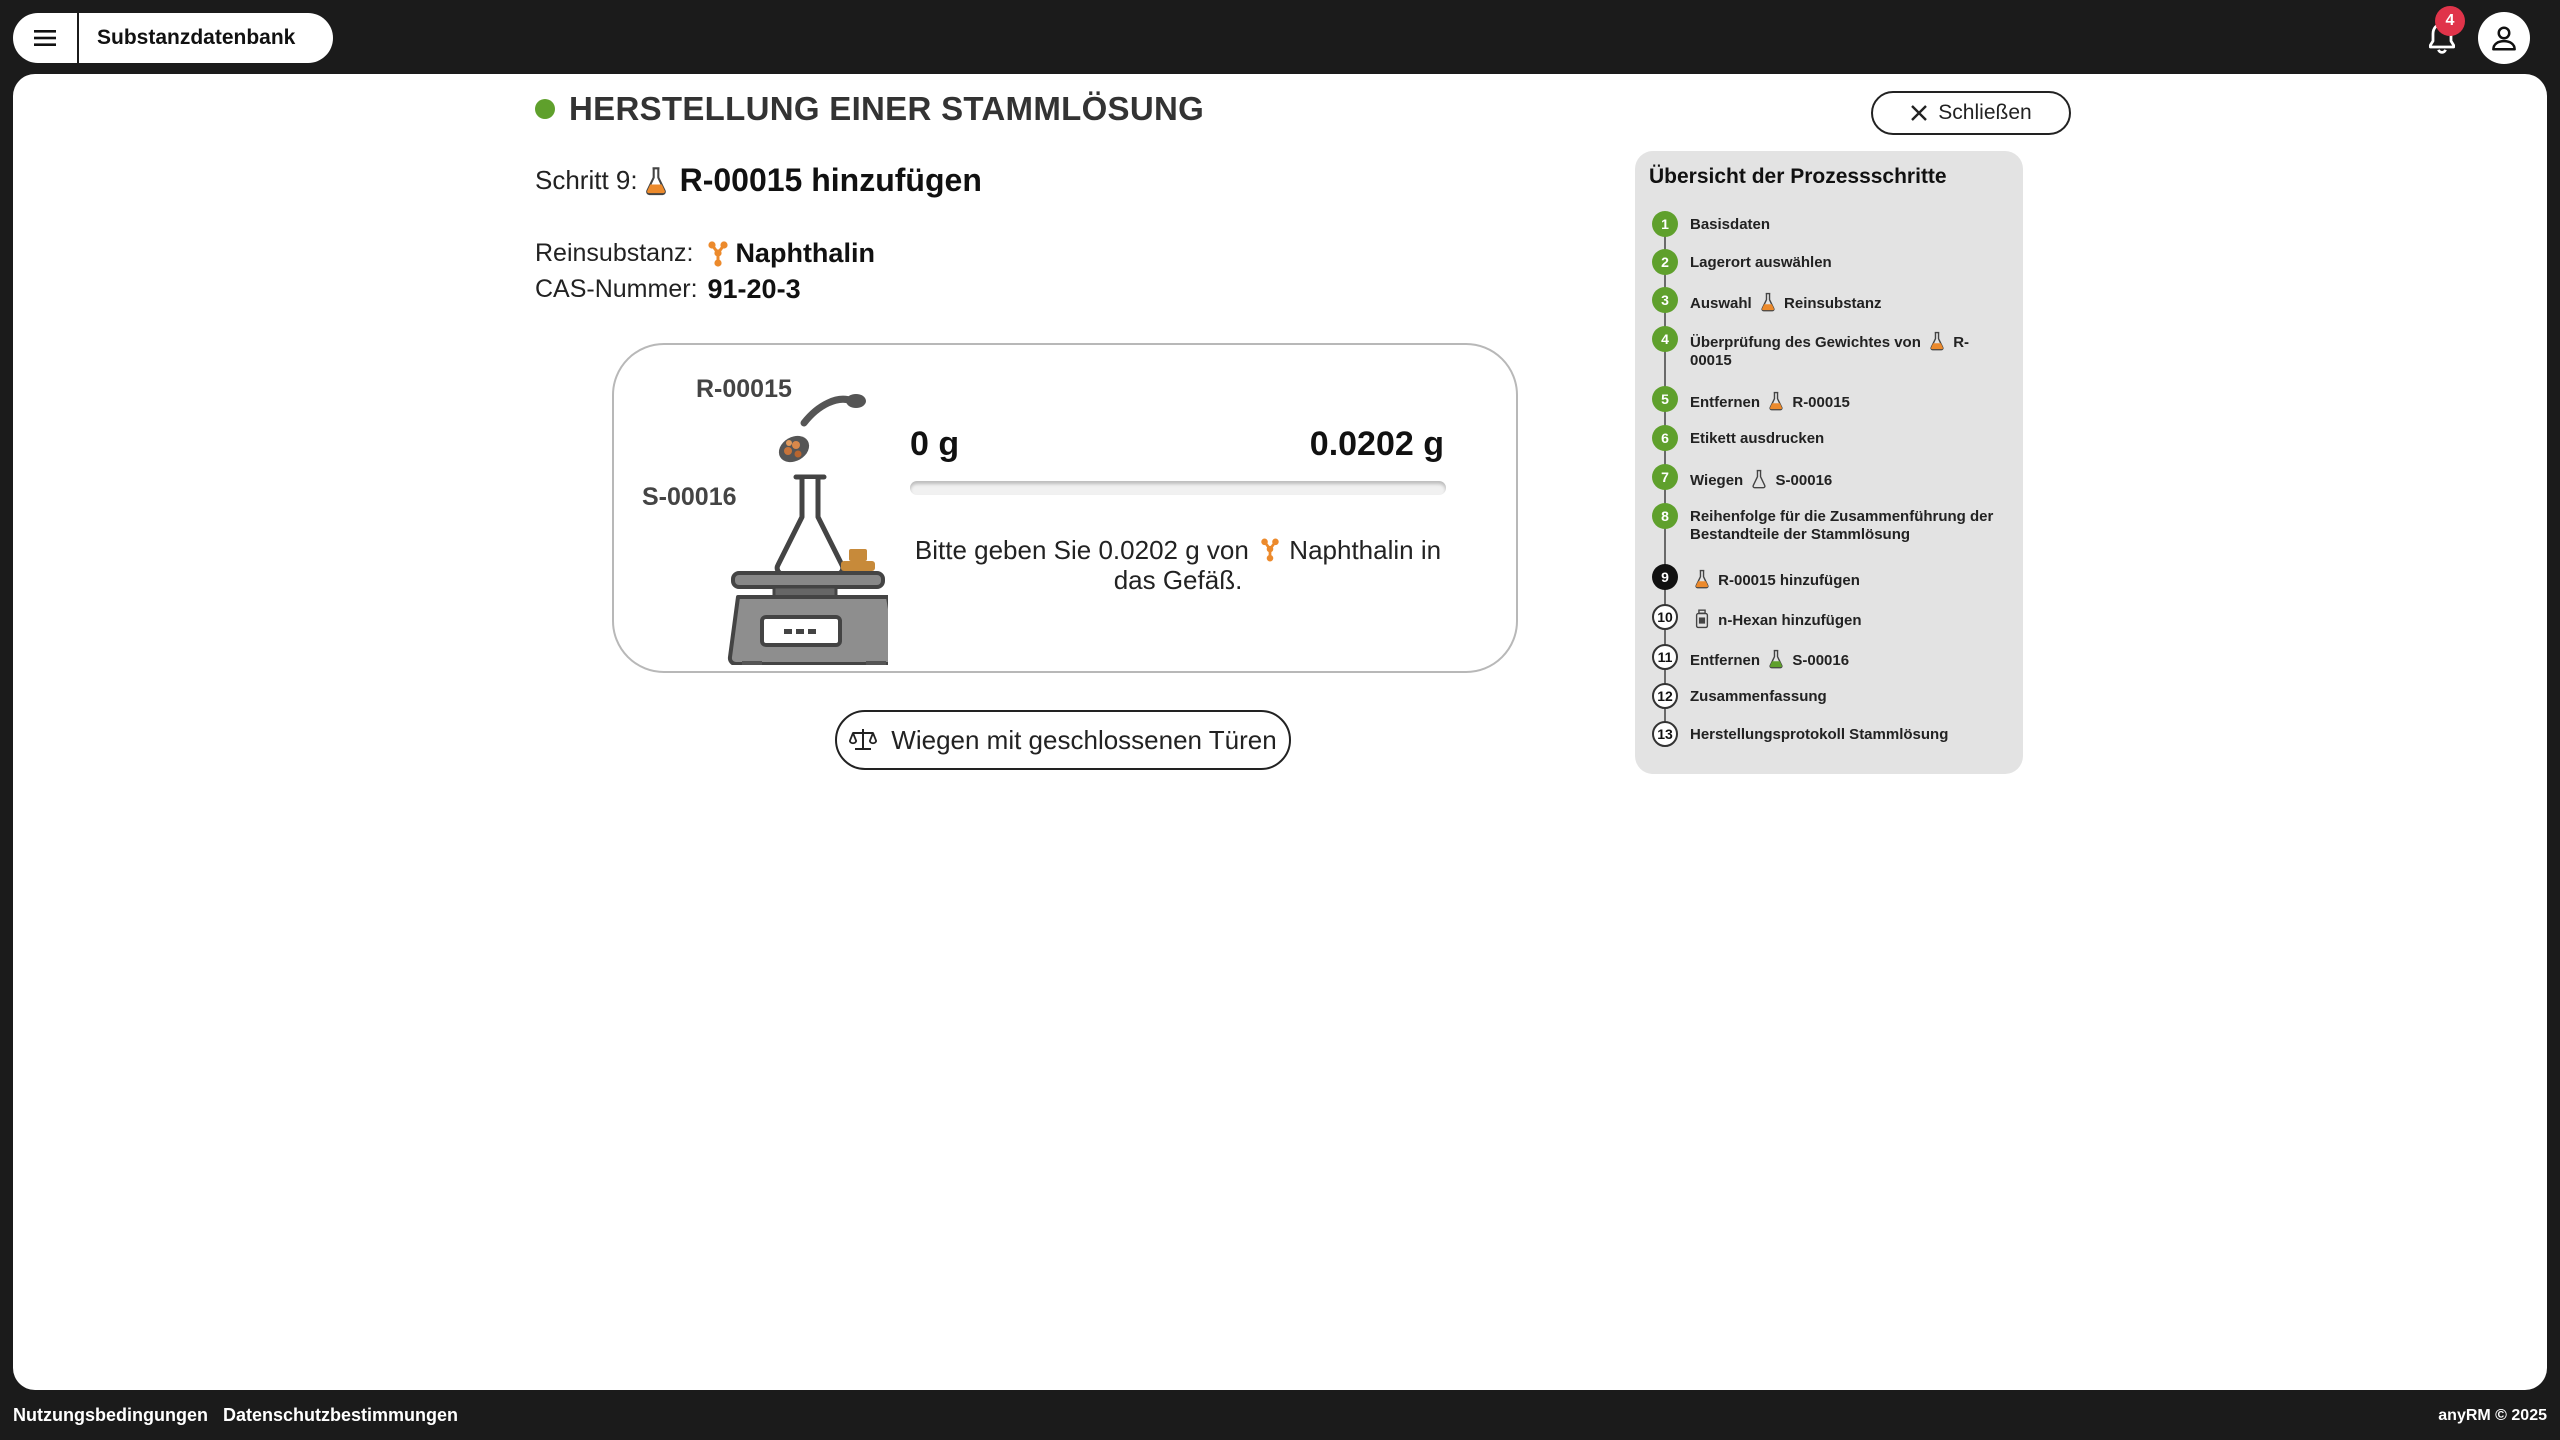  I want to click on overview-step-9: 9 R-00015 hinzufügen, so click(1832, 577).